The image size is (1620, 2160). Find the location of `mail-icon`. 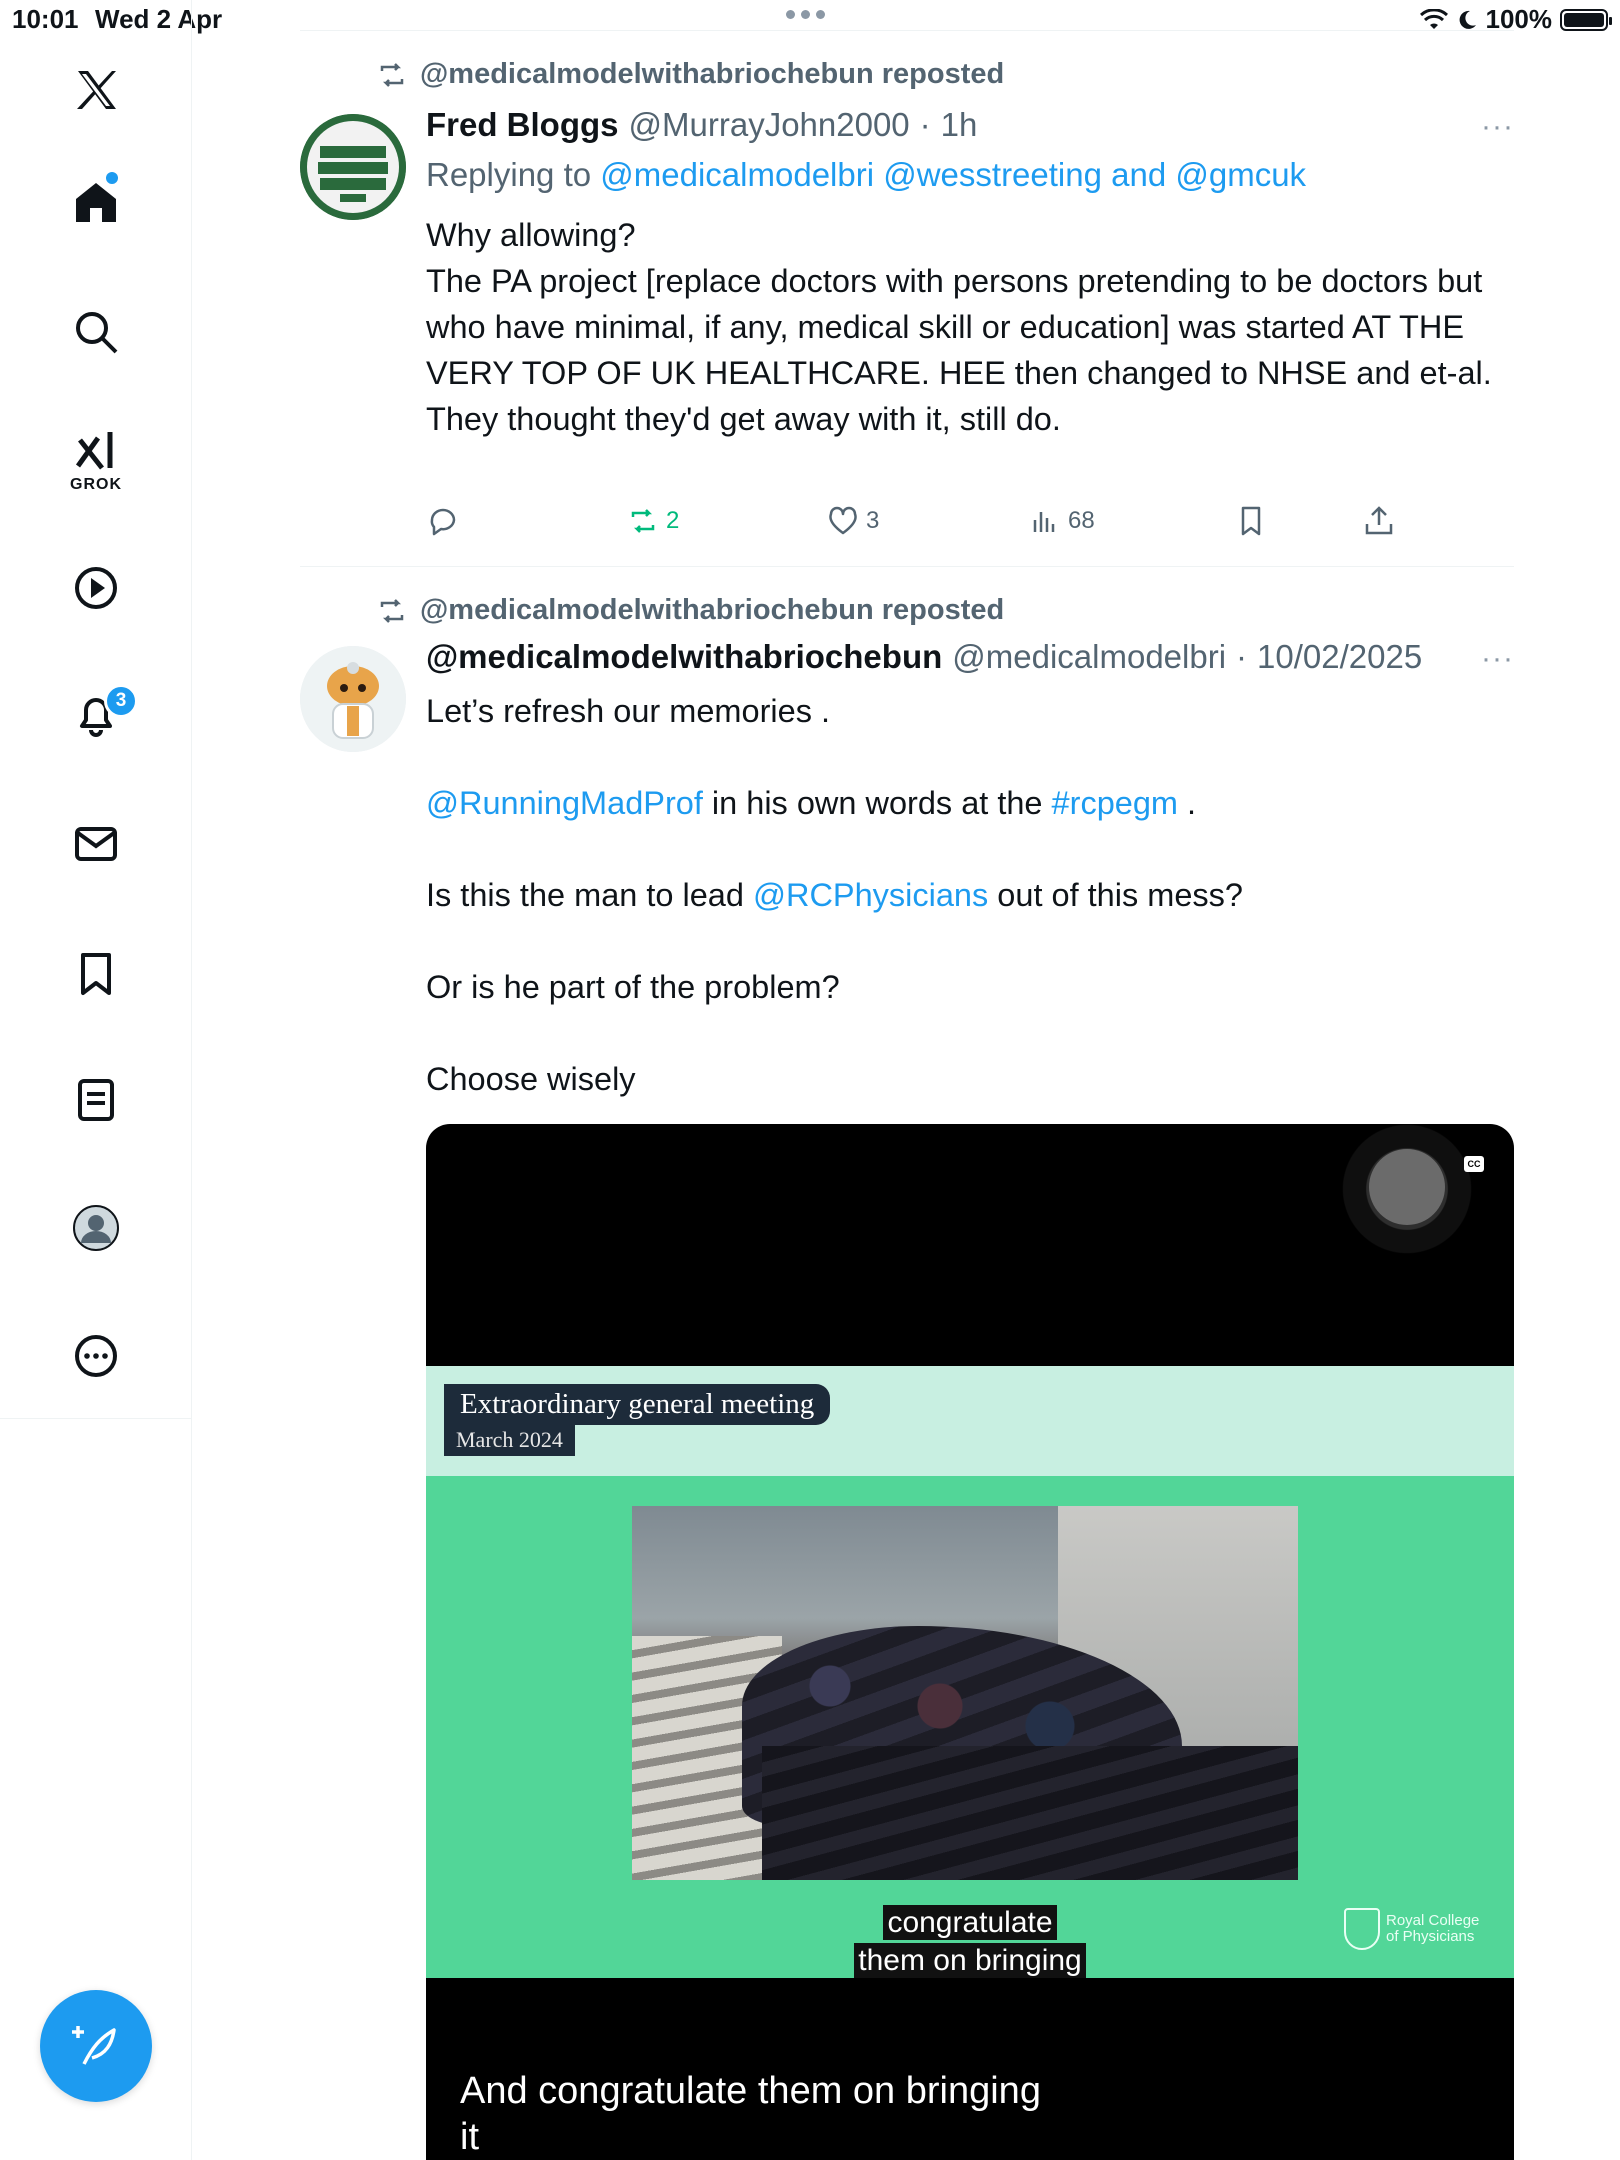

mail-icon is located at coordinates (96, 844).